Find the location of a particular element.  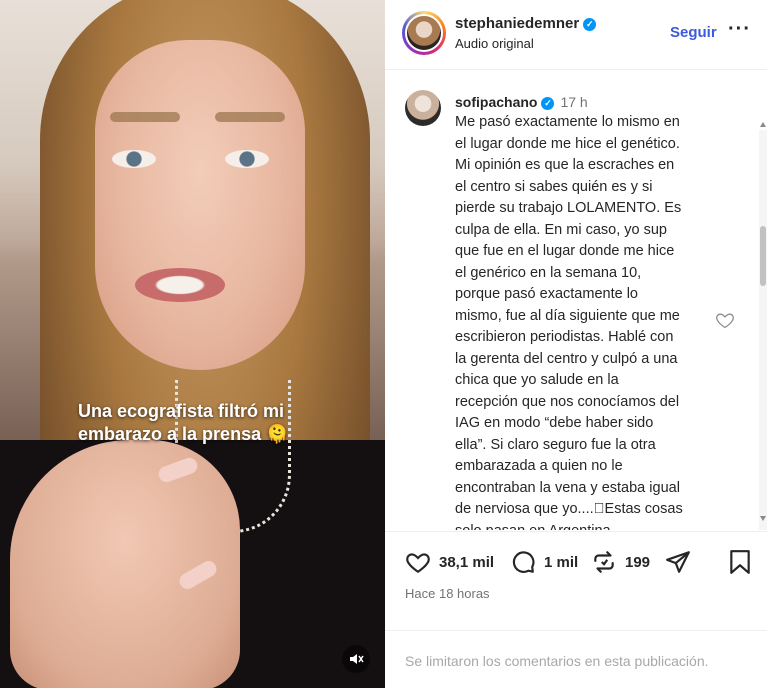

comment-time: 17 h is located at coordinates (574, 102).